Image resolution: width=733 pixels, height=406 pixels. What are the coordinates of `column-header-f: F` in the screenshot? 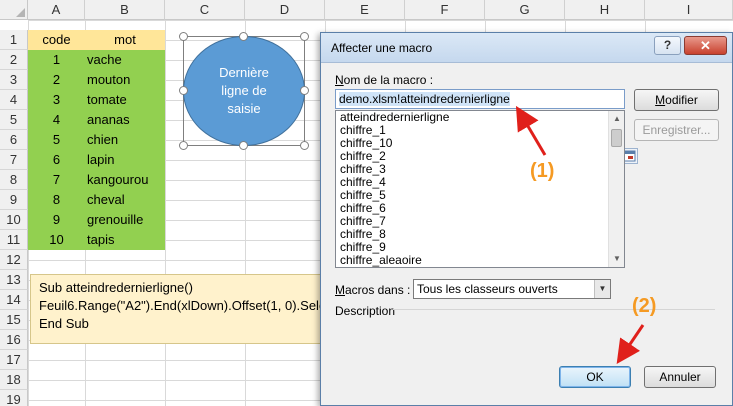 It's located at (445, 10).